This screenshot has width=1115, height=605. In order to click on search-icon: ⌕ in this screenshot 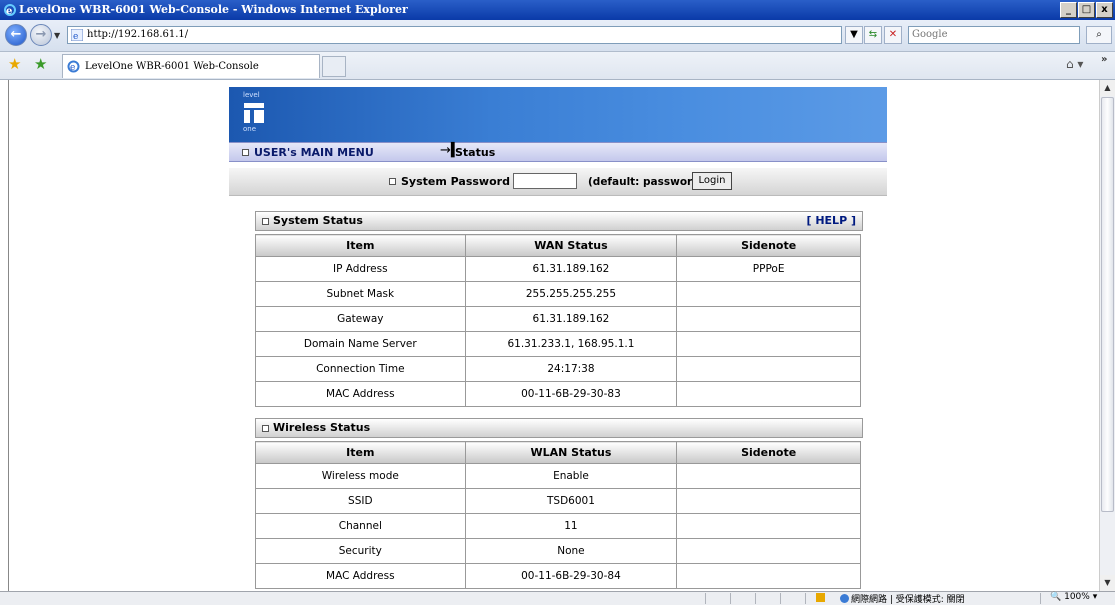, I will do `click(1099, 35)`.